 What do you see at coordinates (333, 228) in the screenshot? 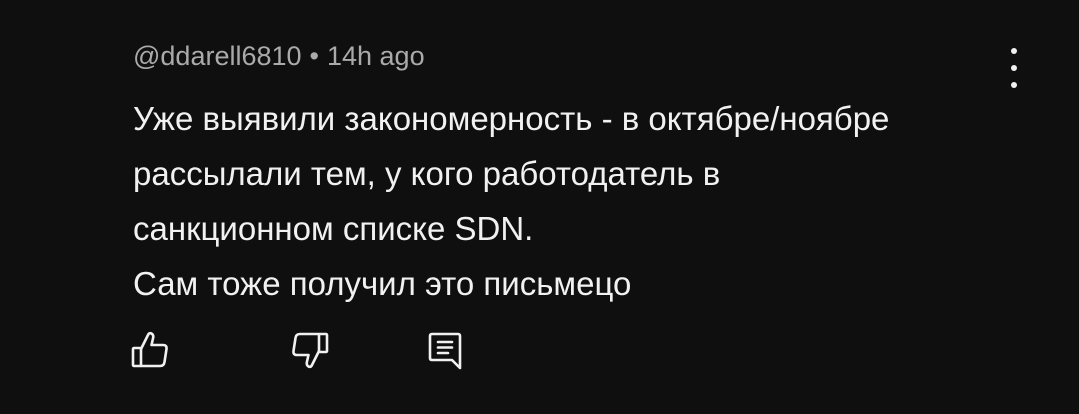
I see `comment-text-line: санкционном списке SDN.` at bounding box center [333, 228].